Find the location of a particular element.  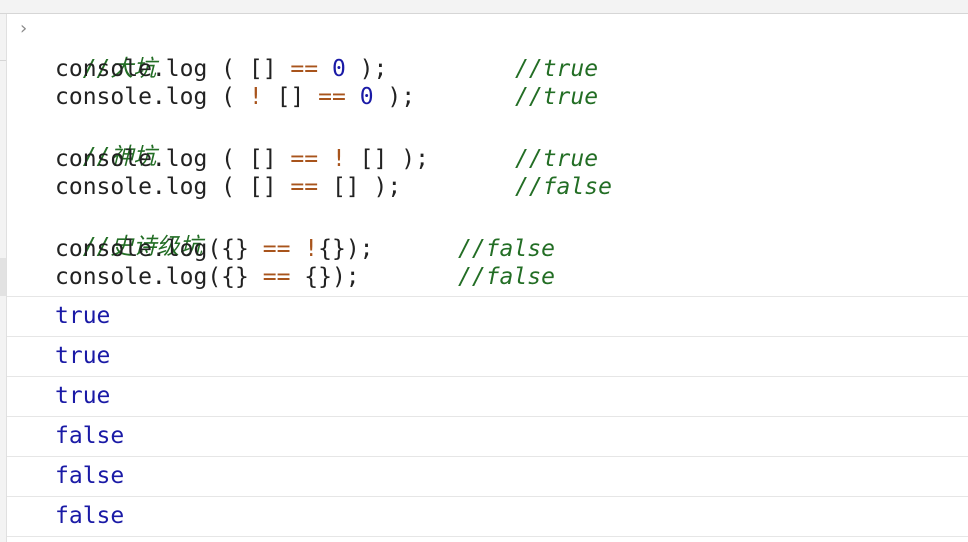

code-text: console.log ( is located at coordinates (152, 97).